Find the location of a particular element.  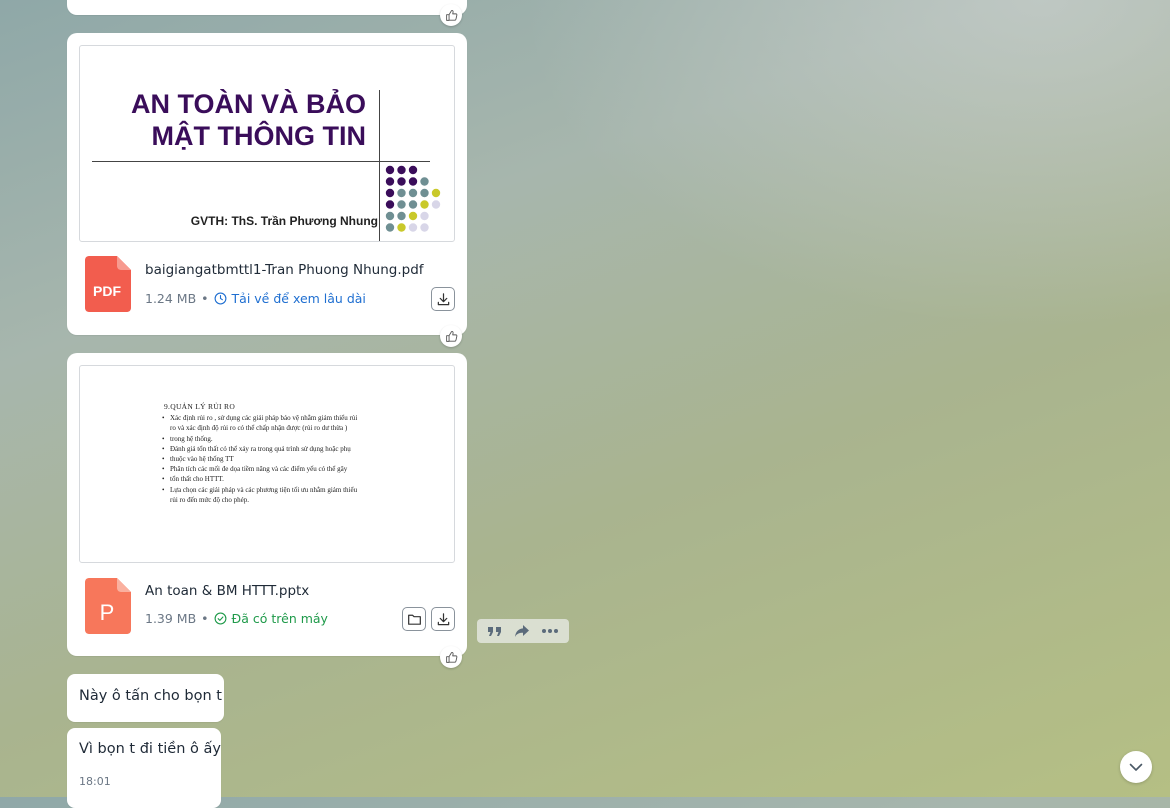

slide-line: thuộc vào hệ thống TT is located at coordinates (277, 459).